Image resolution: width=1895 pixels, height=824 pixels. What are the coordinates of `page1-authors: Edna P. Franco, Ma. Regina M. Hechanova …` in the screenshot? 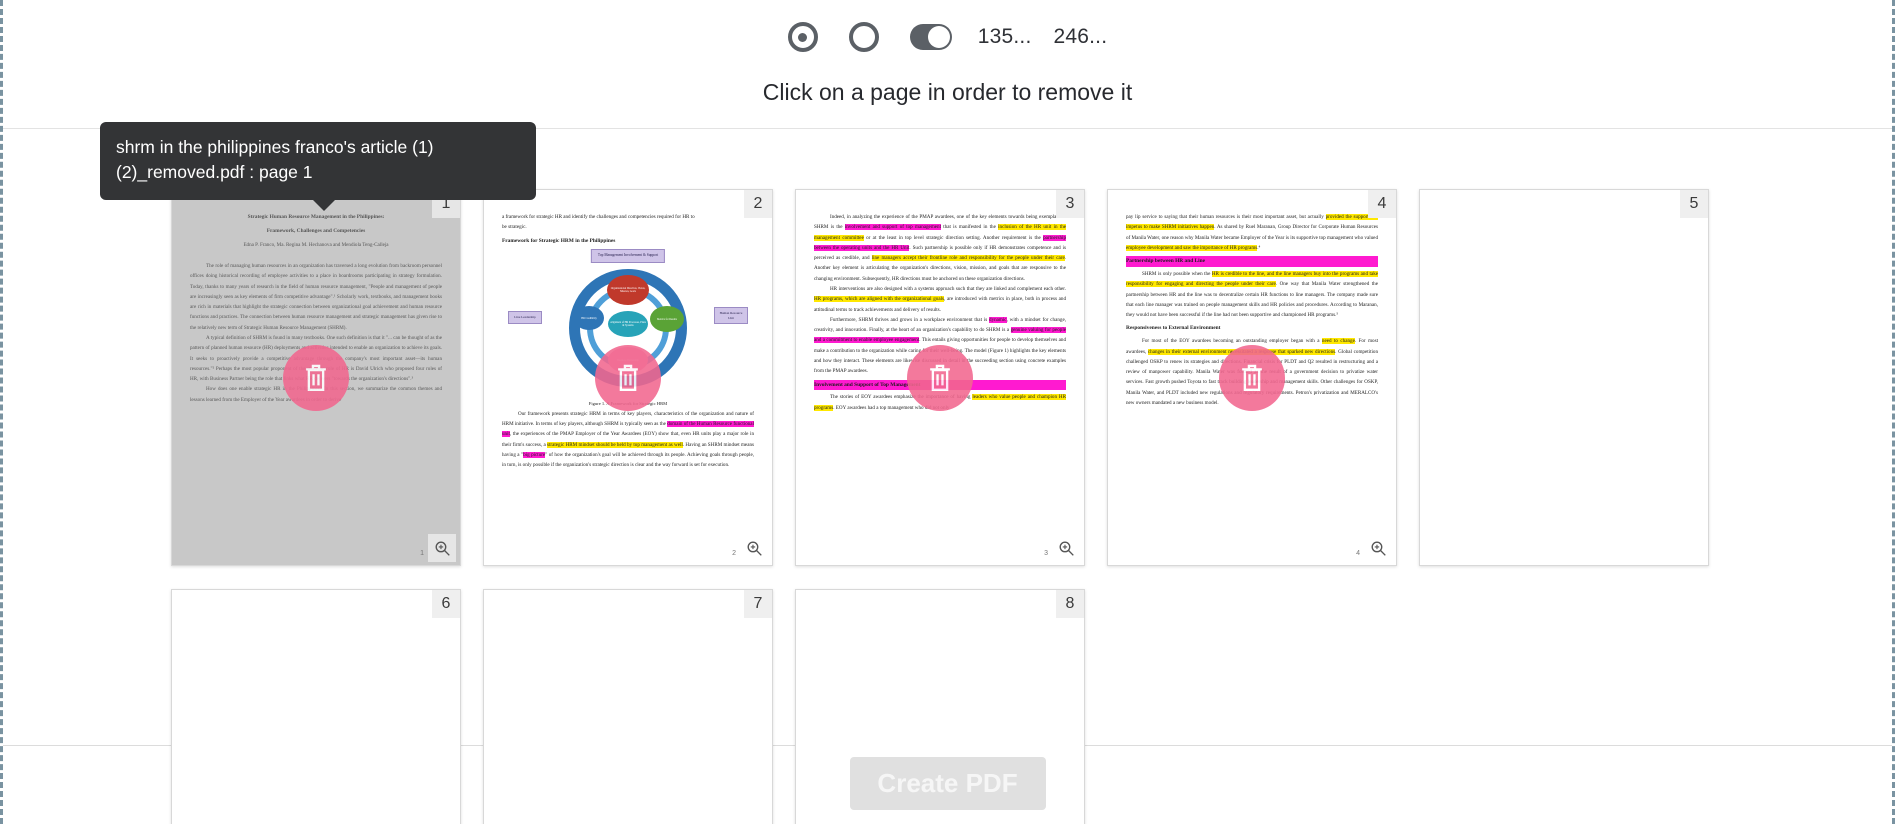 It's located at (316, 244).